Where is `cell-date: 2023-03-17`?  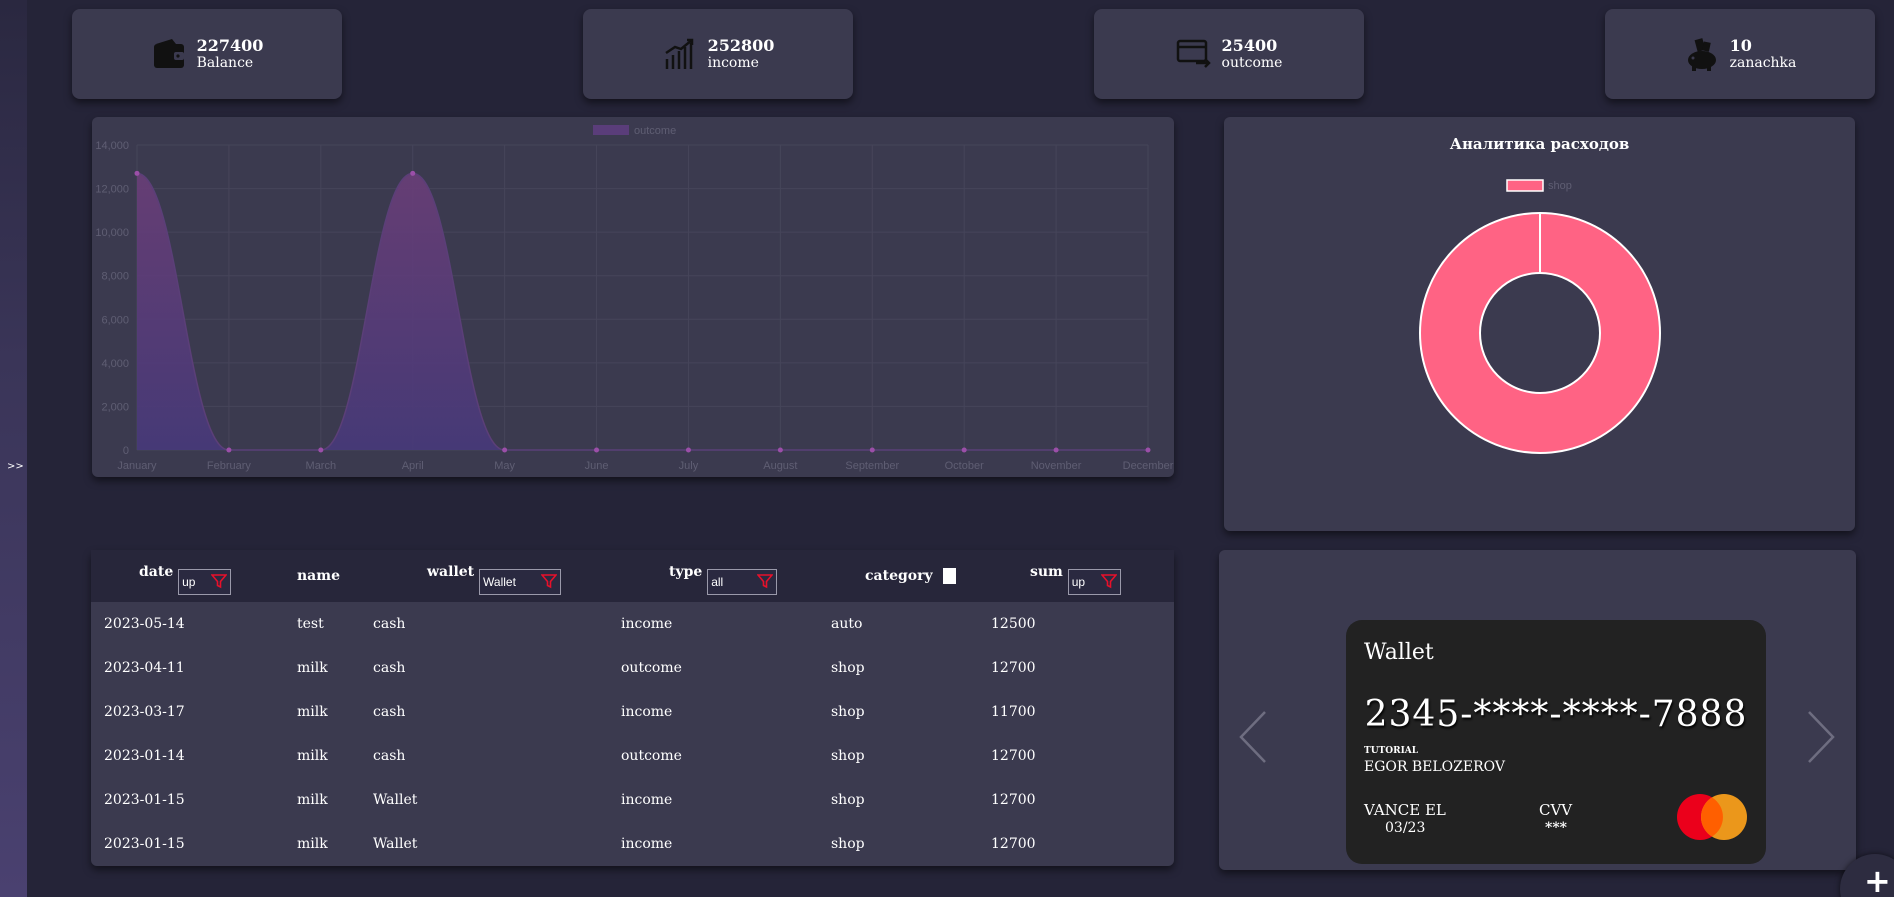 cell-date: 2023-03-17 is located at coordinates (144, 712).